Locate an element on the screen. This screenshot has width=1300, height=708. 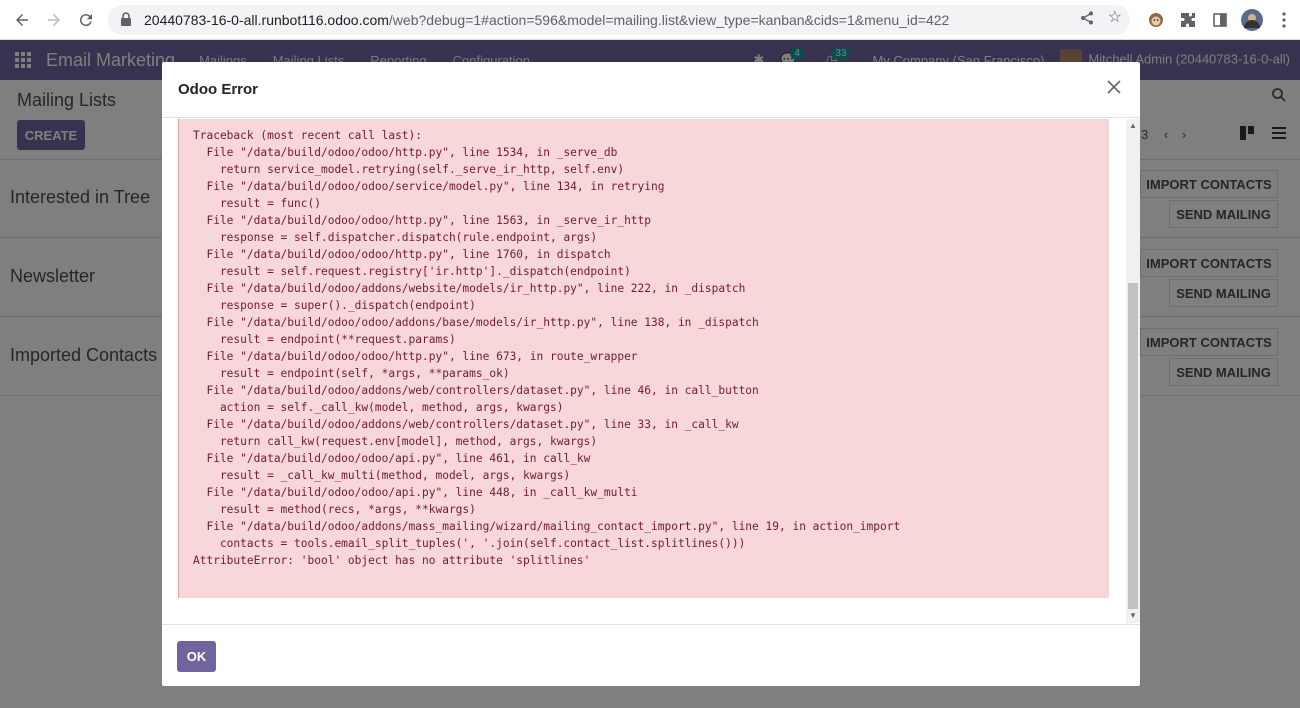
scroll-thumb is located at coordinates (1133, 446).